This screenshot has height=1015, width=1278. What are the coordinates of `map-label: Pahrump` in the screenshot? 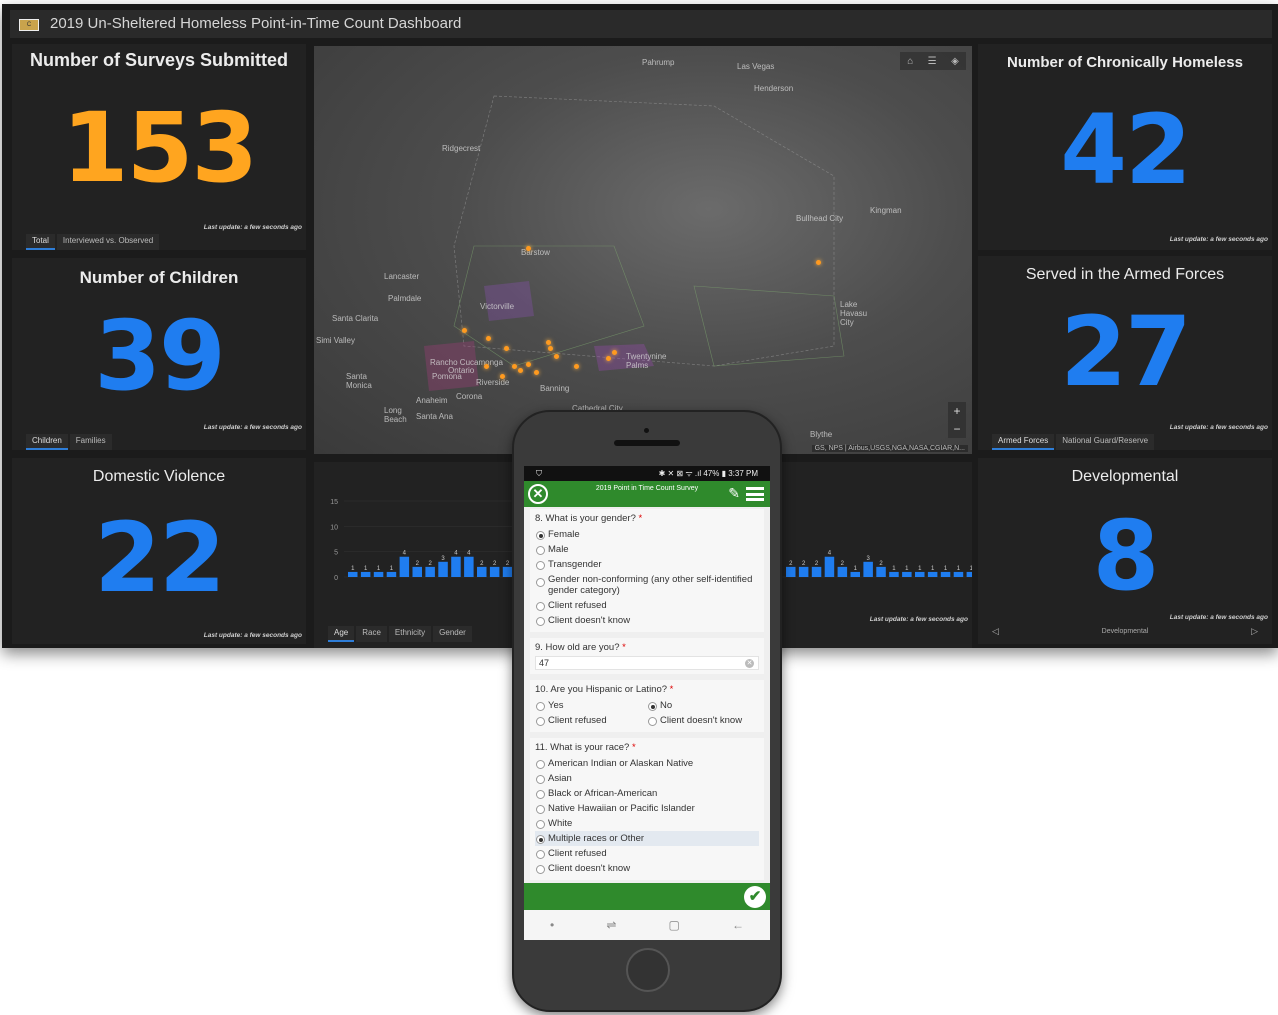 It's located at (658, 62).